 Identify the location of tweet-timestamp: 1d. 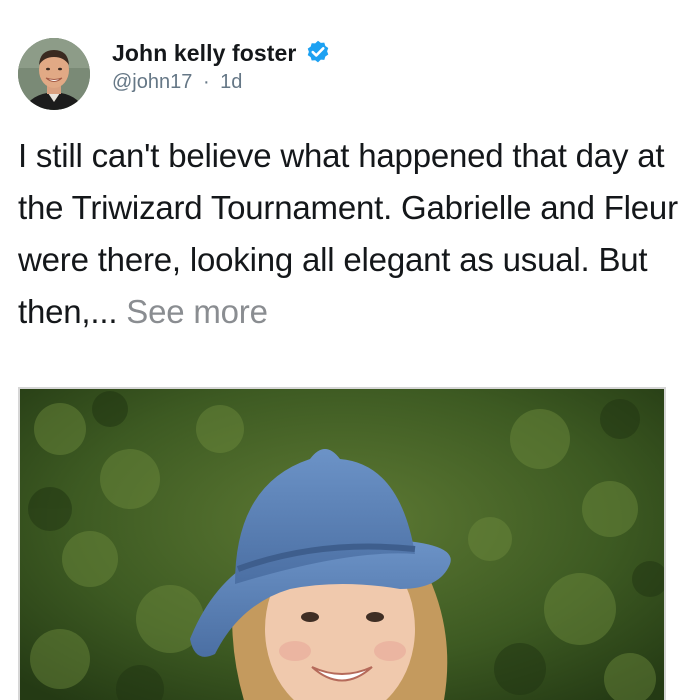
(231, 82).